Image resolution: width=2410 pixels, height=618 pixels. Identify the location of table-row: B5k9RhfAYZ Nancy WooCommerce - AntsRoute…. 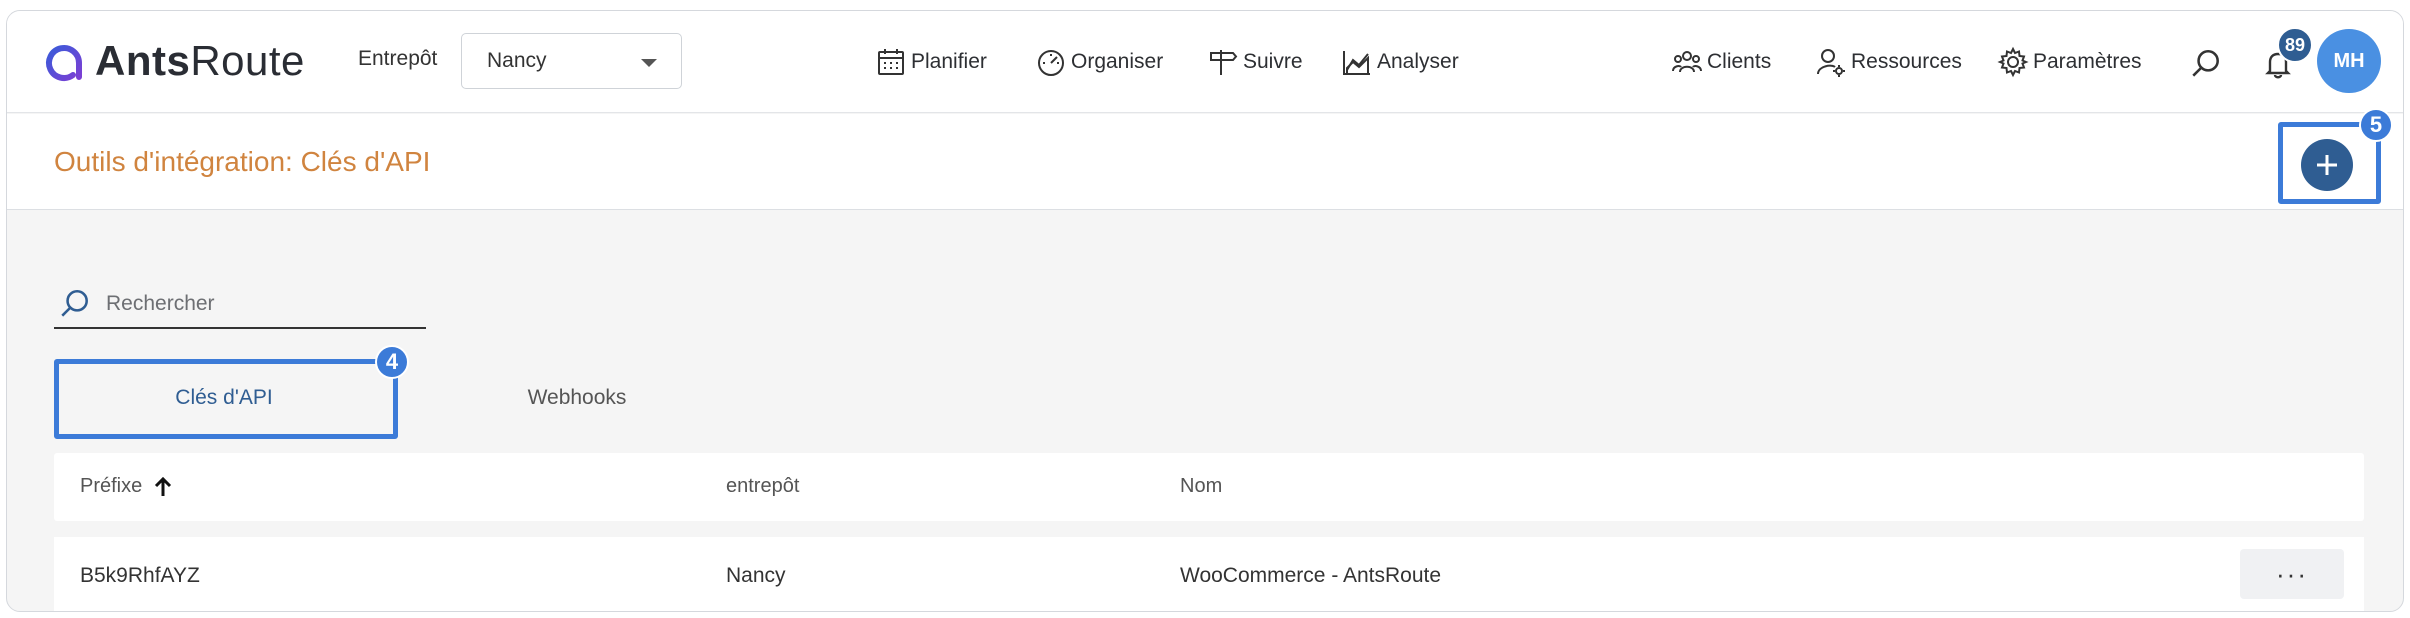
(1209, 574).